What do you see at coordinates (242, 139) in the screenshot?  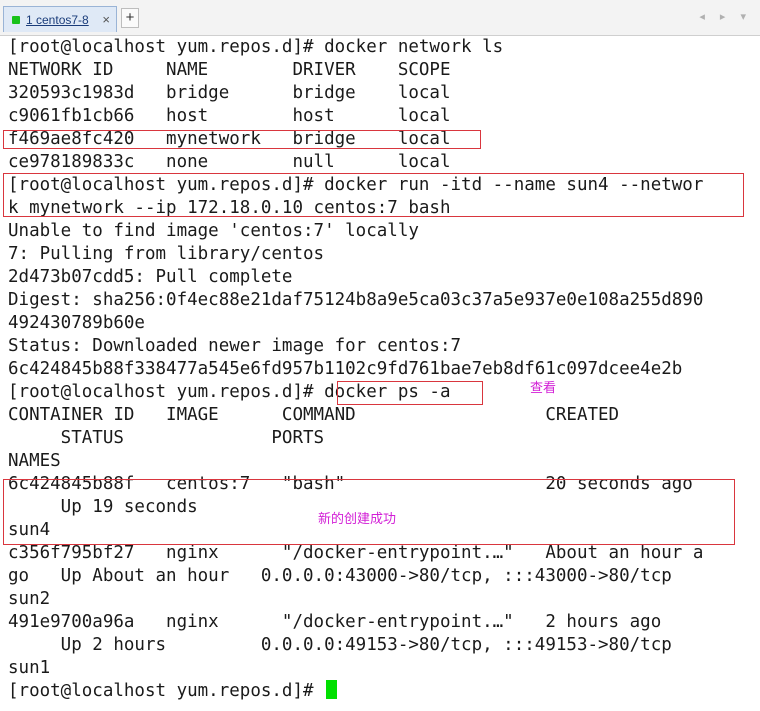 I see `highlight-box-mynetwork` at bounding box center [242, 139].